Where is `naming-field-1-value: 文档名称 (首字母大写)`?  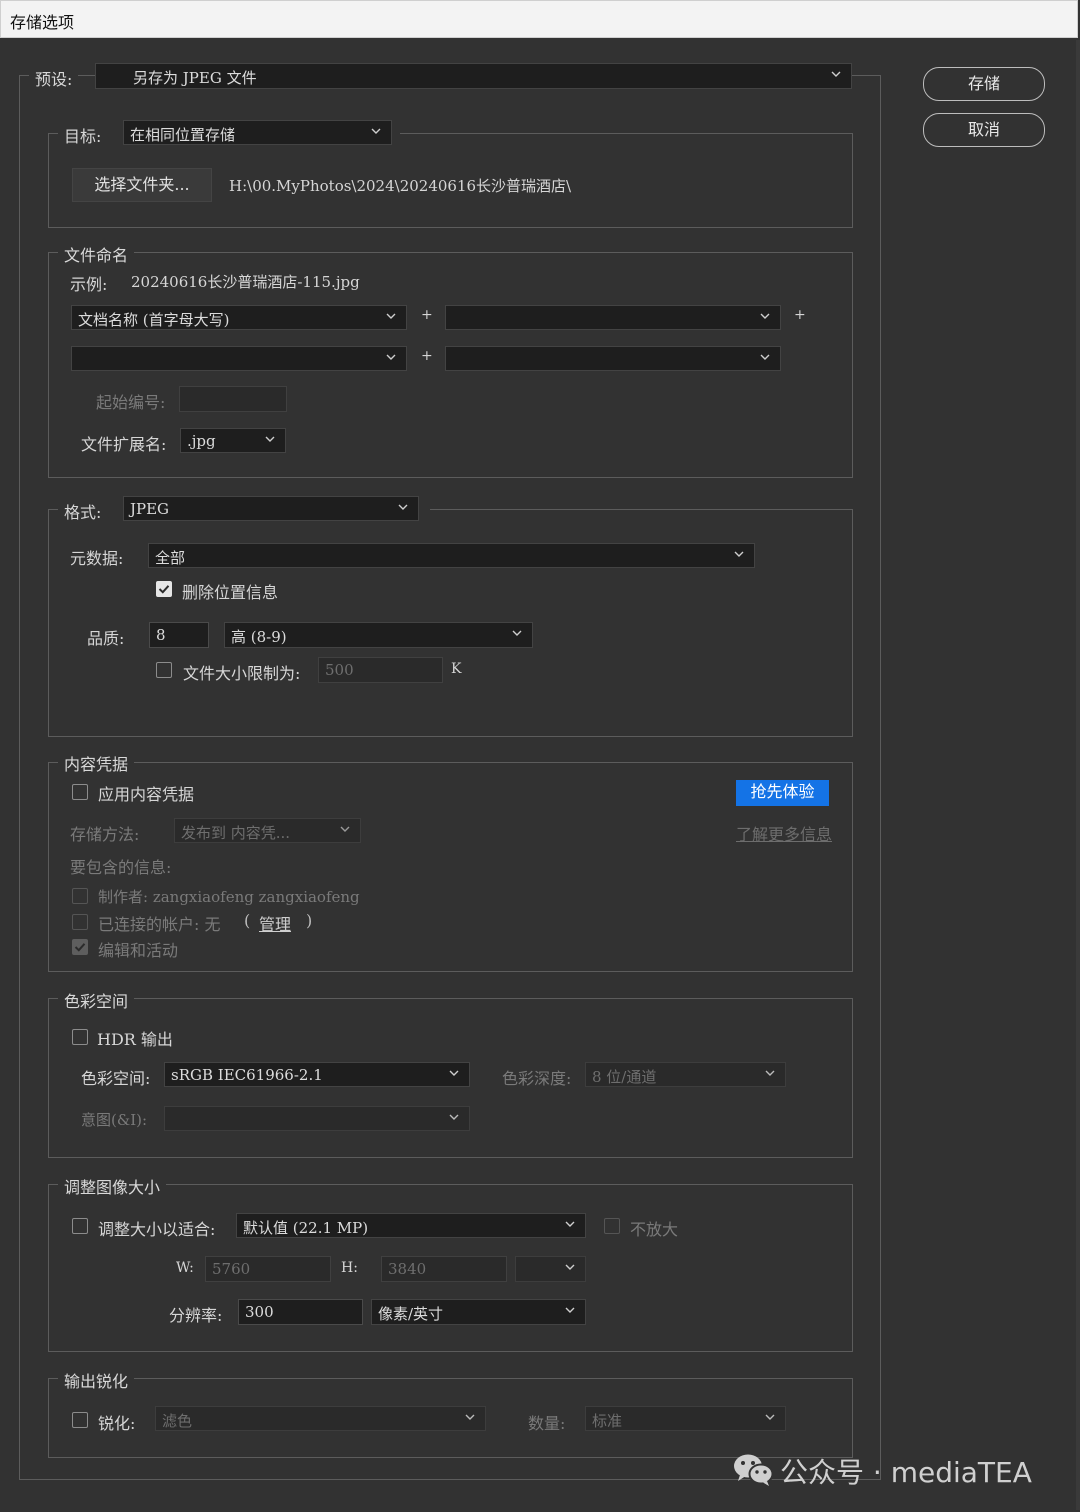
naming-field-1-value: 文档名称 (首字母大写) is located at coordinates (154, 320).